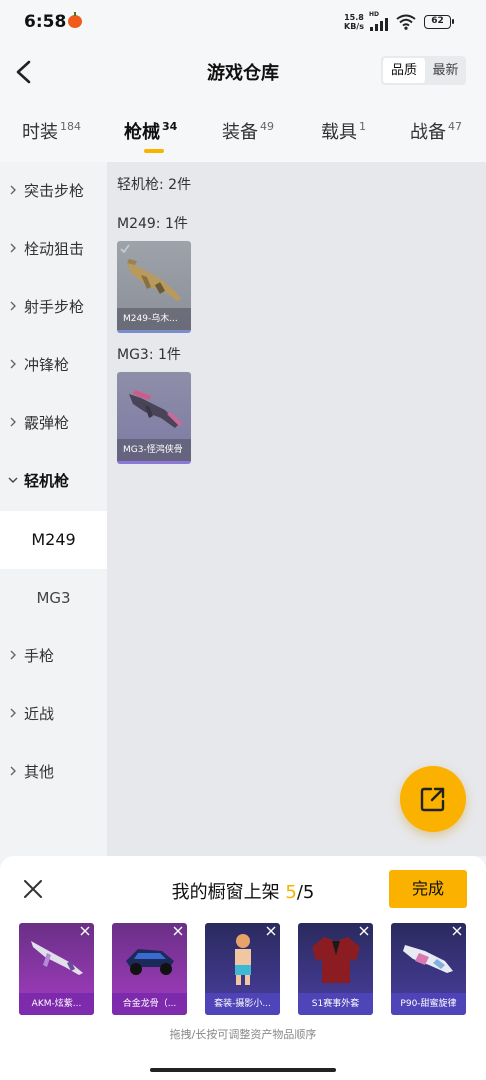 This screenshot has height=1080, width=486. I want to click on sidebar-subitem-m249: M249, so click(53, 540).